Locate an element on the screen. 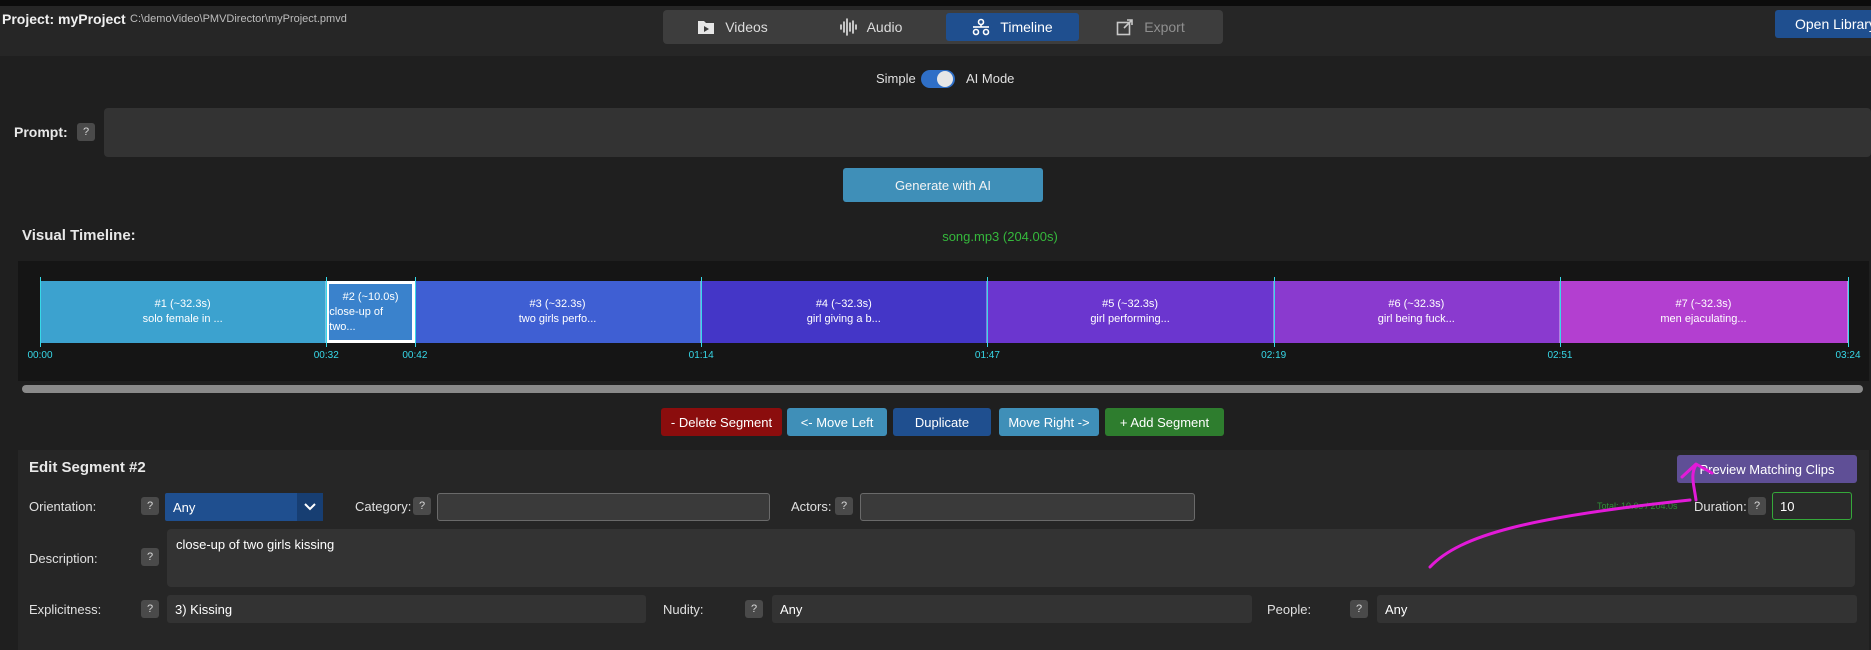 The width and height of the screenshot is (1871, 650). mode-switch-row: Simple AI Mode is located at coordinates (935, 80).